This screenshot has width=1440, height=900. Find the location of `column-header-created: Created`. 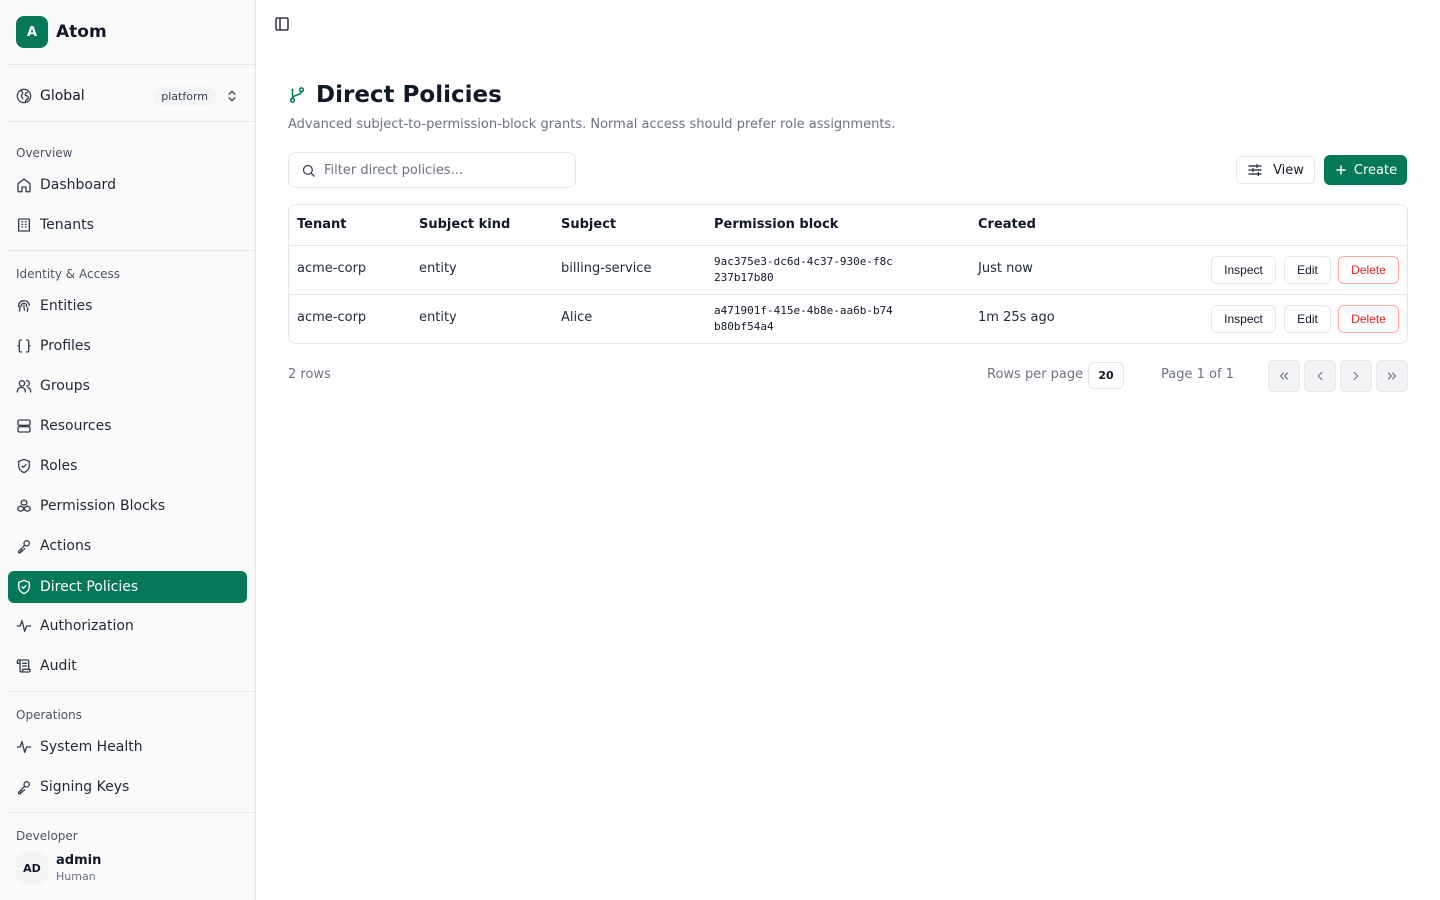

column-header-created: Created is located at coordinates (1007, 224).